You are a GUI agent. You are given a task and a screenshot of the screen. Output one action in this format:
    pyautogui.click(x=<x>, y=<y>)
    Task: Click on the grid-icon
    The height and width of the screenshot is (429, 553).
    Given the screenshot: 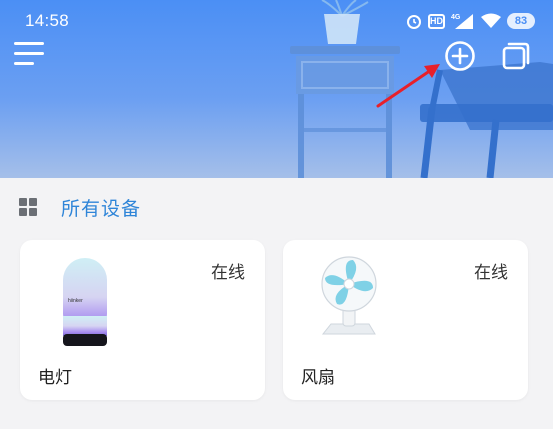 What is the action you would take?
    pyautogui.click(x=28, y=207)
    